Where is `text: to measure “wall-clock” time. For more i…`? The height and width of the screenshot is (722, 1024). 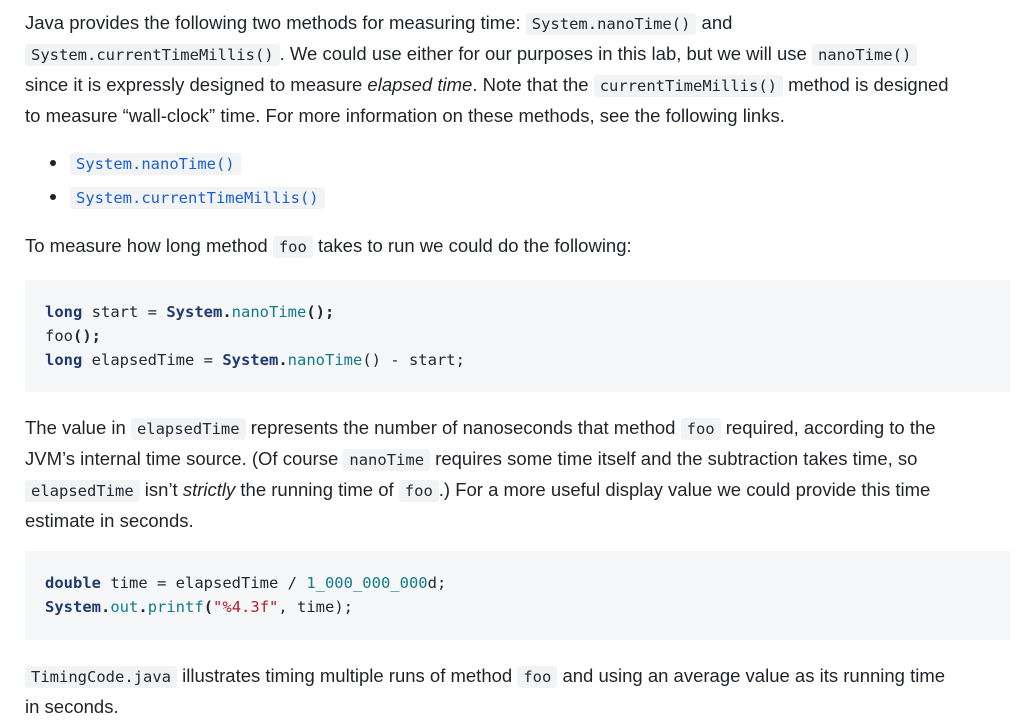
text: to measure “wall-clock” time. For more i… is located at coordinates (405, 115).